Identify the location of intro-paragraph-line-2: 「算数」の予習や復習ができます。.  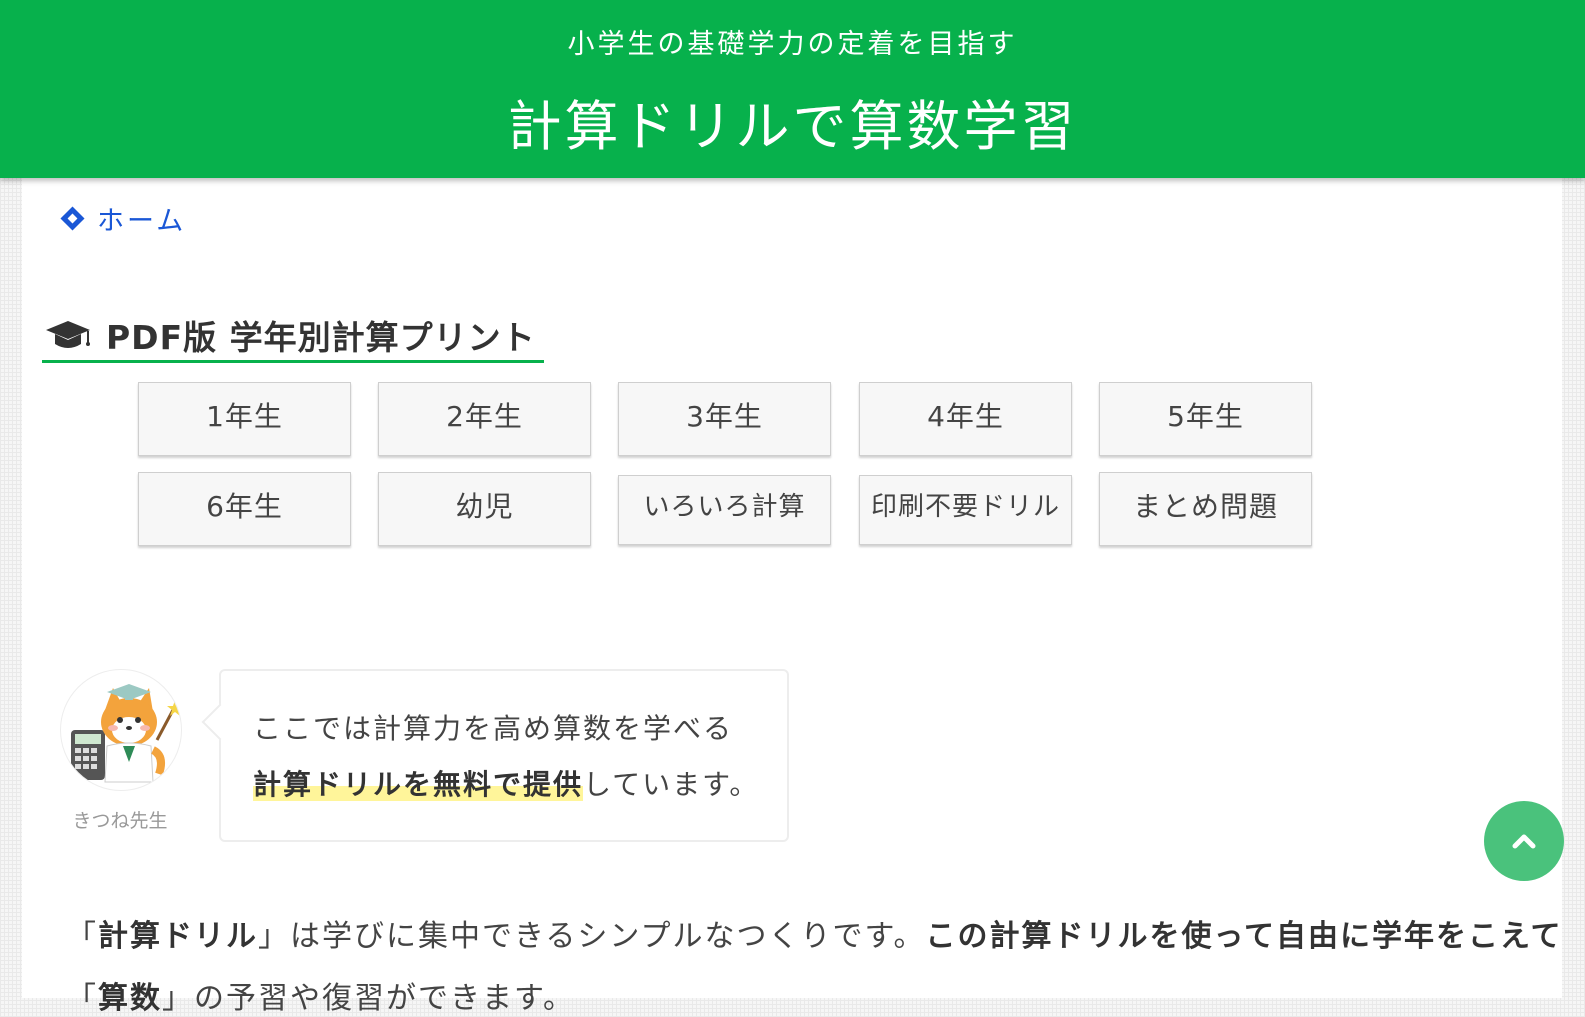
(320, 995).